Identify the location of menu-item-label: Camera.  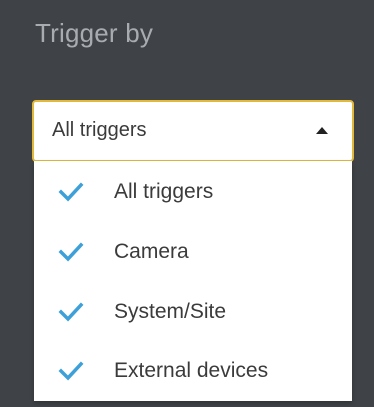
(151, 251).